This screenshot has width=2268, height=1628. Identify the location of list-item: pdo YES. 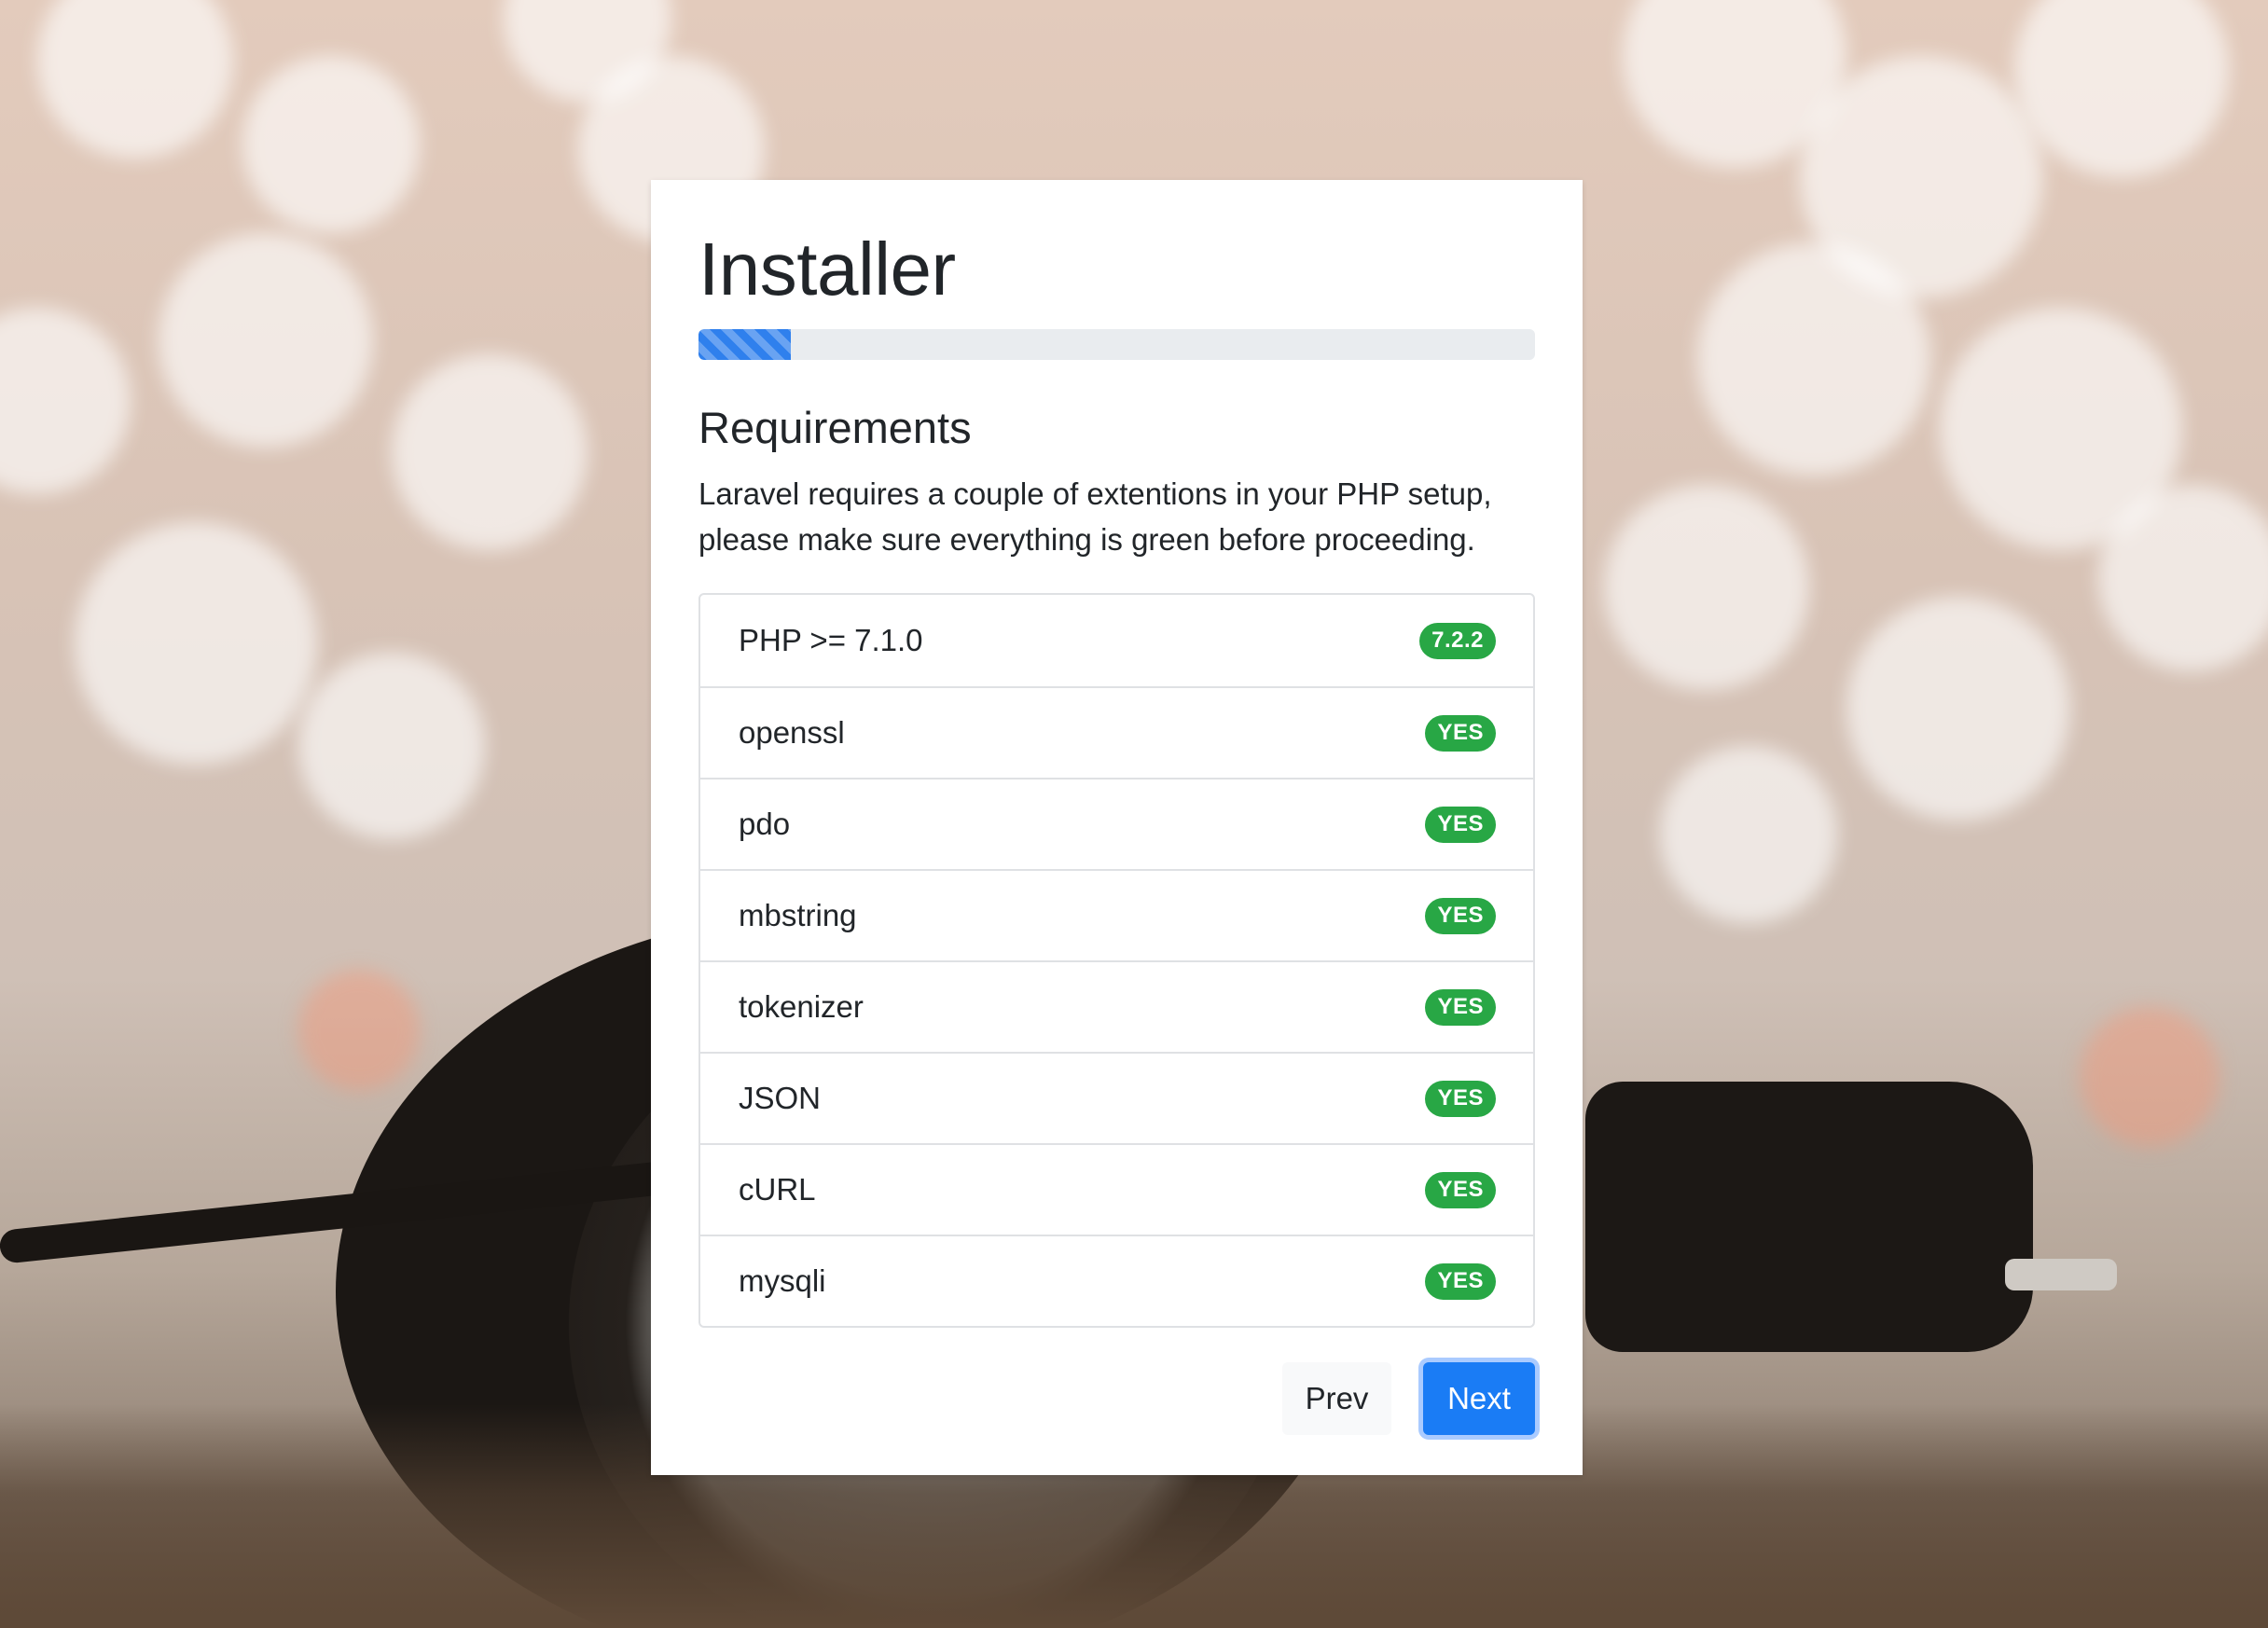
(1116, 823).